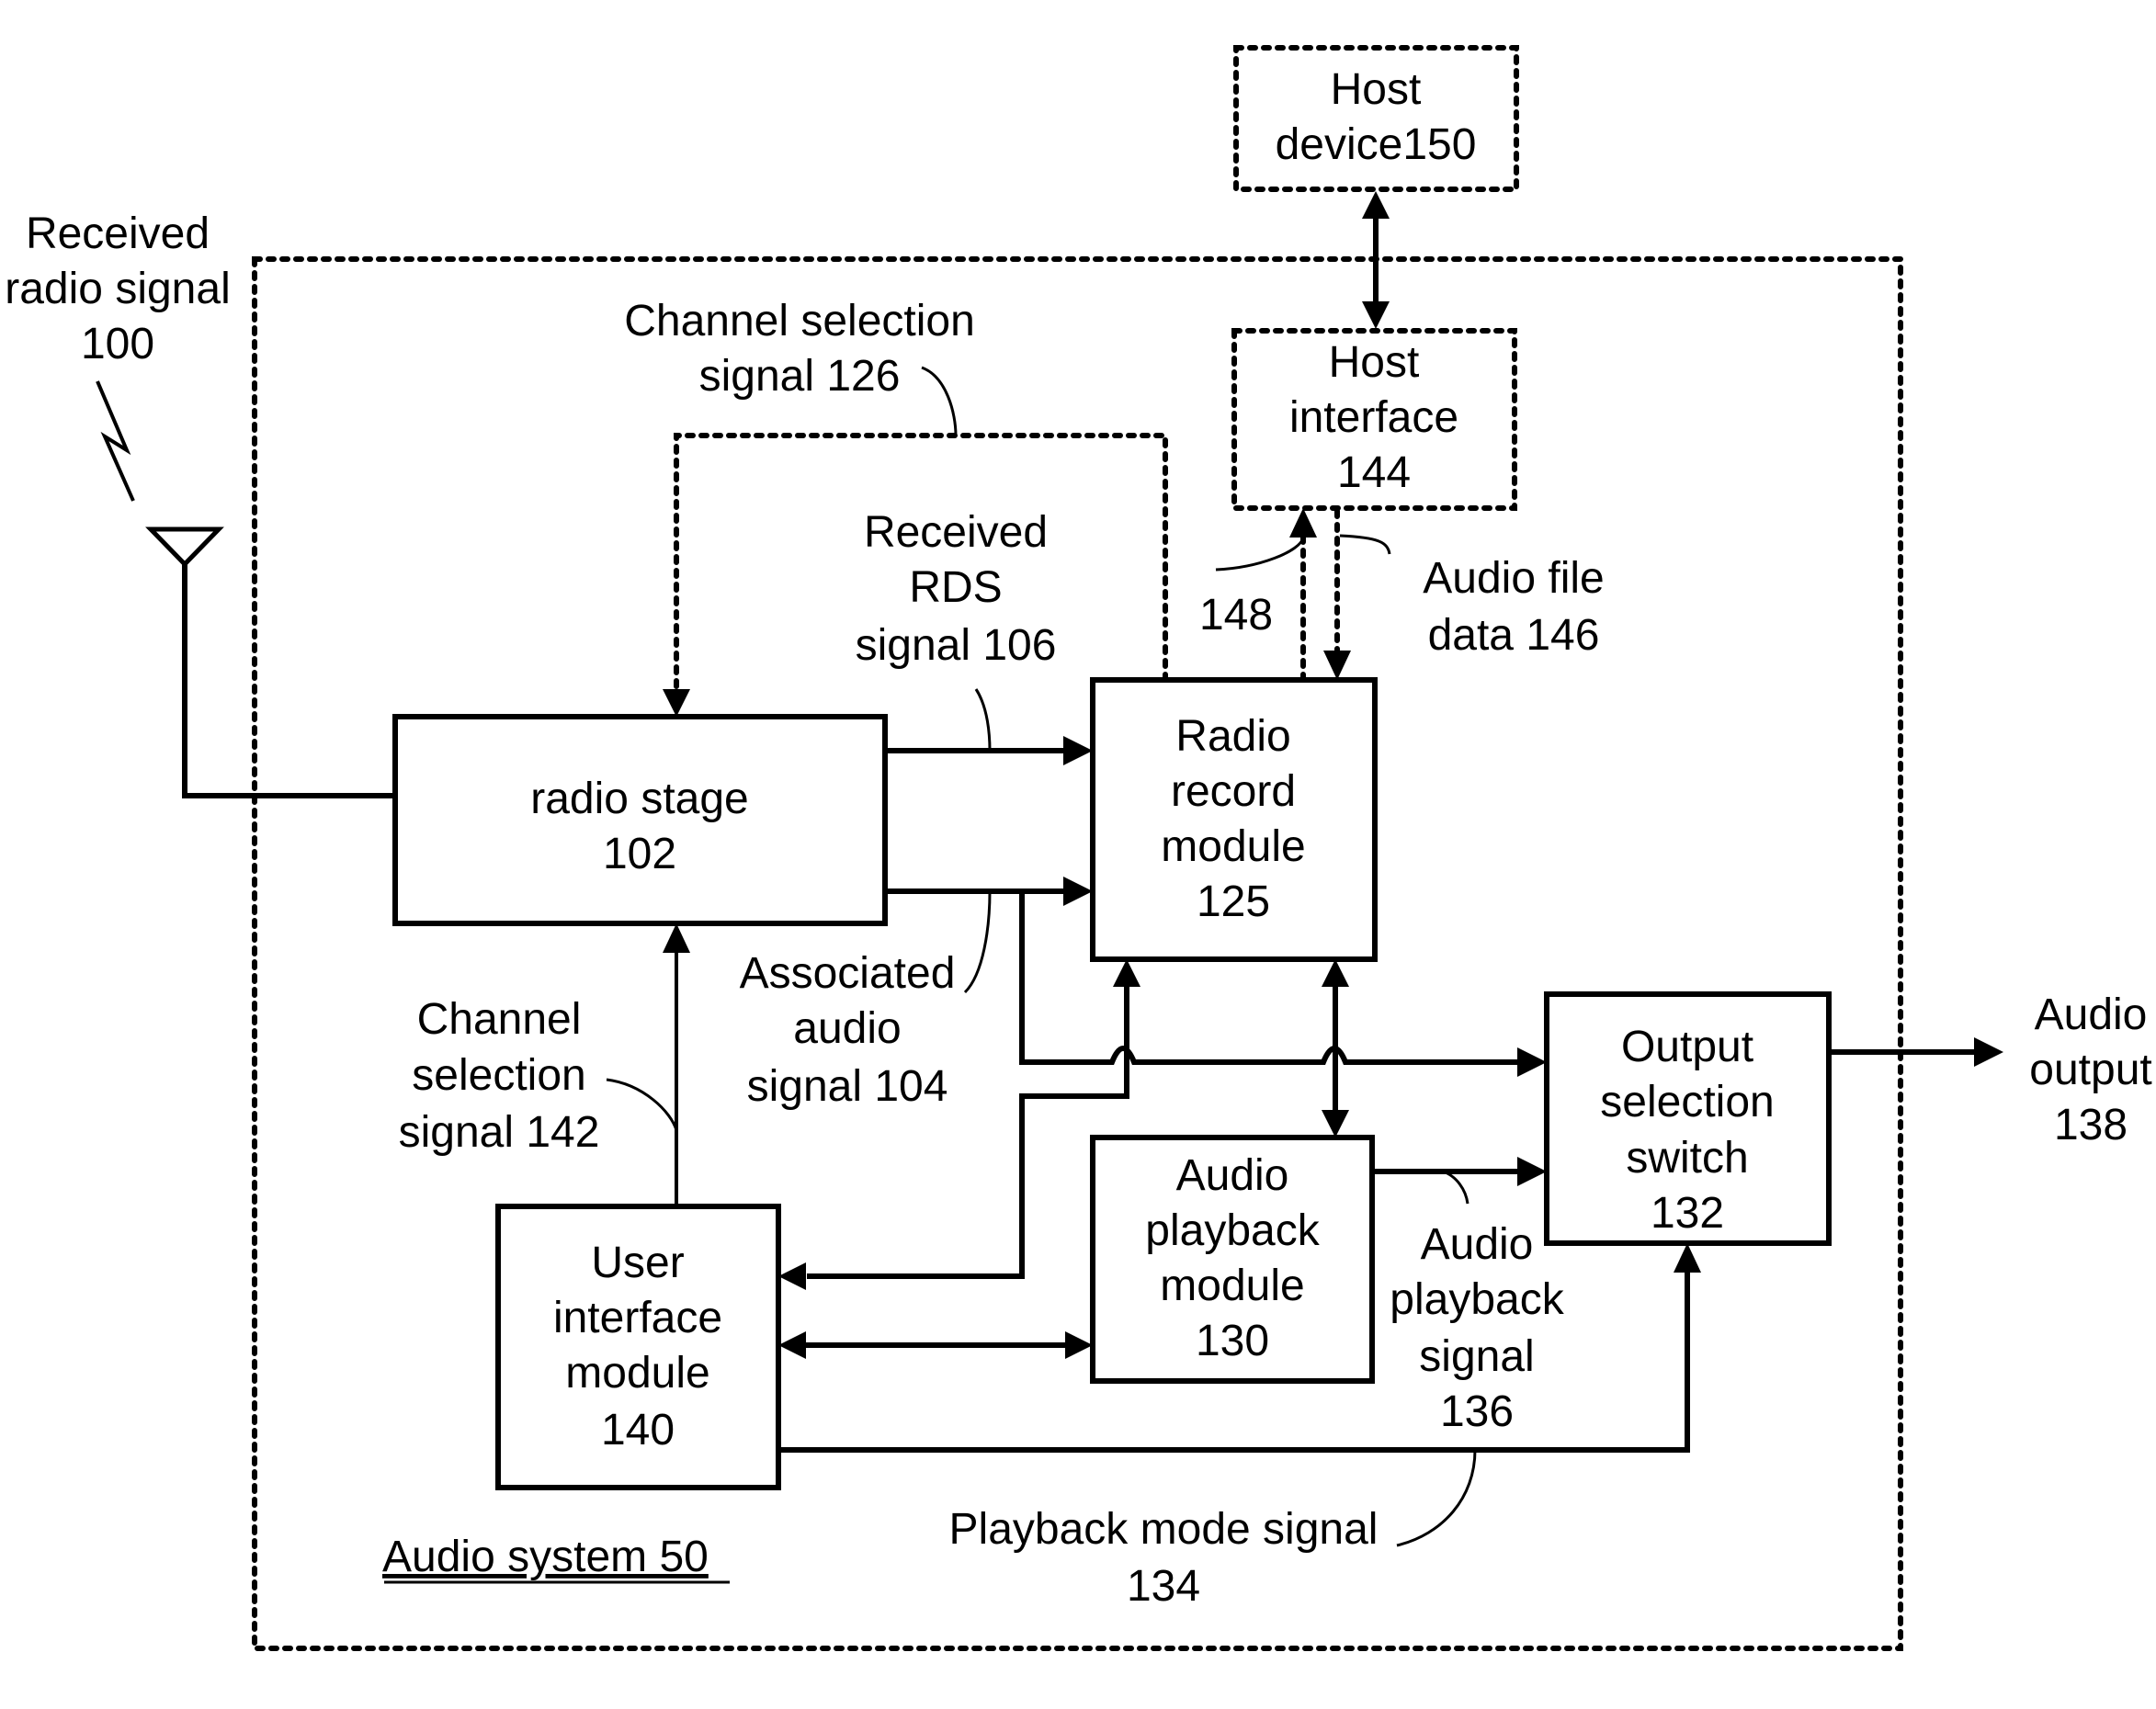 The width and height of the screenshot is (2156, 1709). What do you see at coordinates (1376, 89) in the screenshot?
I see `host-device-label-1: Host` at bounding box center [1376, 89].